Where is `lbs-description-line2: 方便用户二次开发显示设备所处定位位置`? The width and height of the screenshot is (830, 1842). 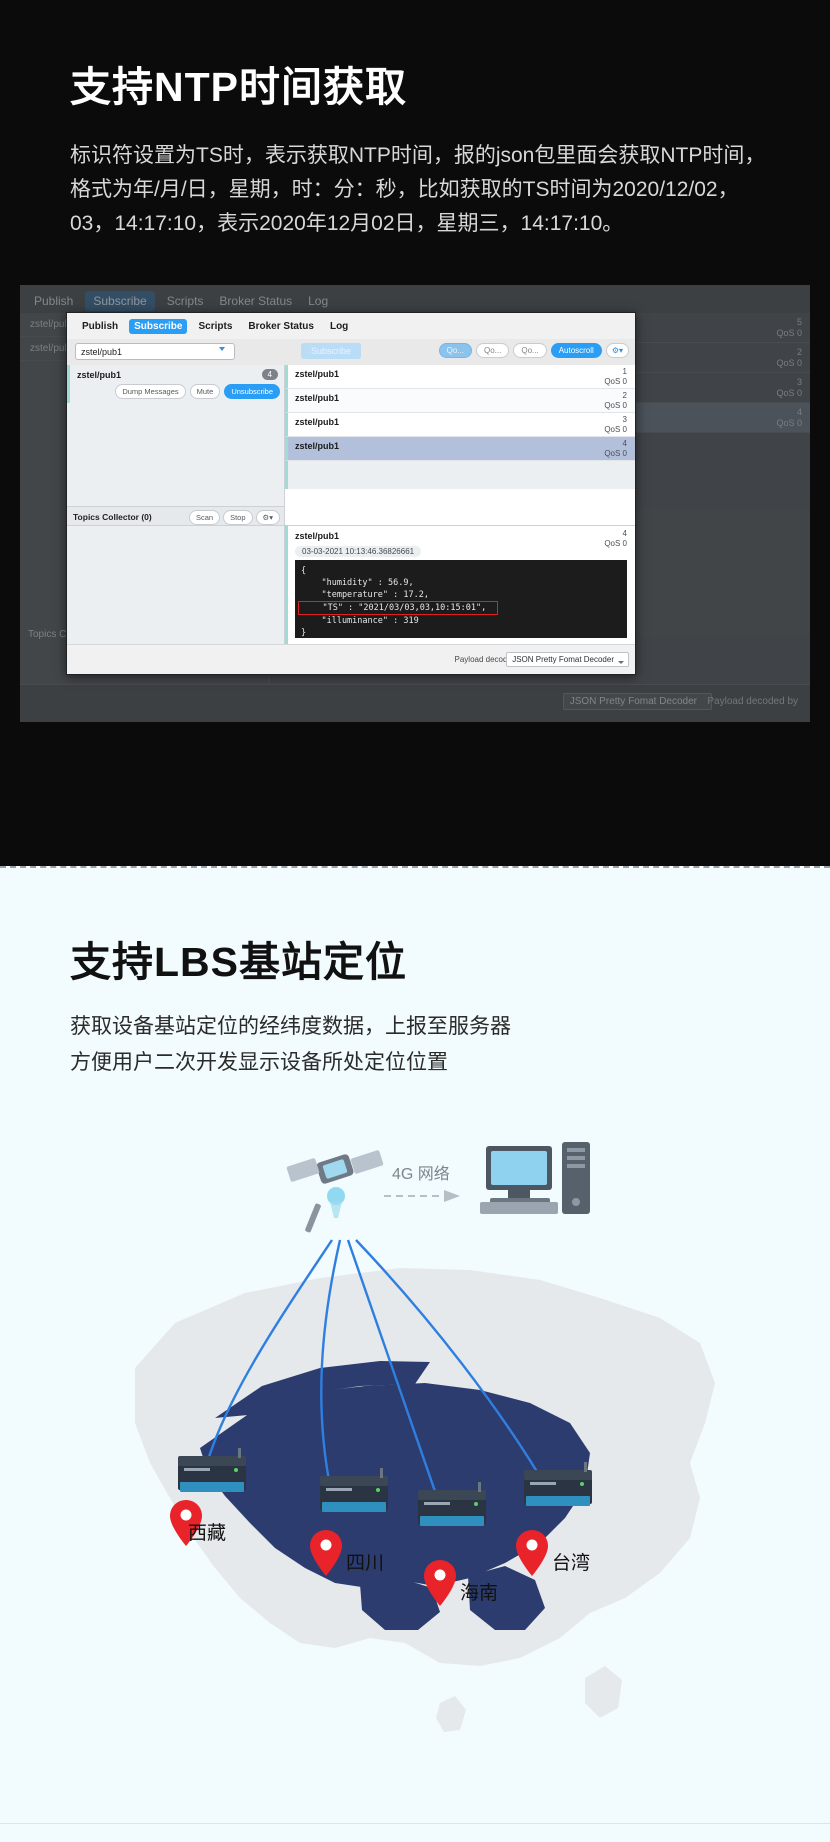 lbs-description-line2: 方便用户二次开发显示设备所处定位位置 is located at coordinates (259, 1063).